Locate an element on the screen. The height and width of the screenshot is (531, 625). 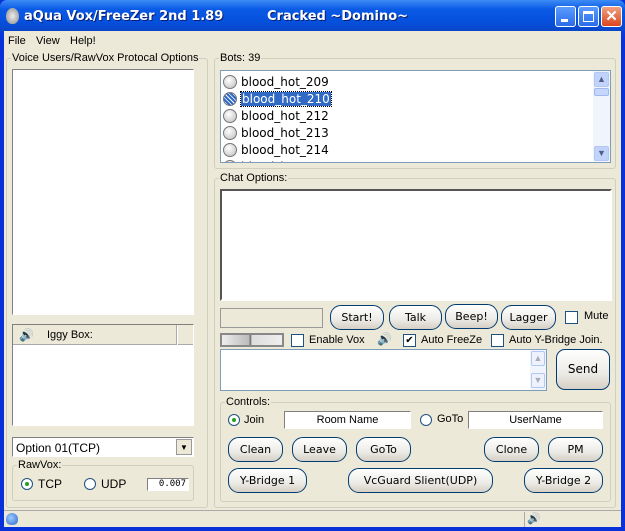
list-item: blood_hot_209 is located at coordinates (276, 81).